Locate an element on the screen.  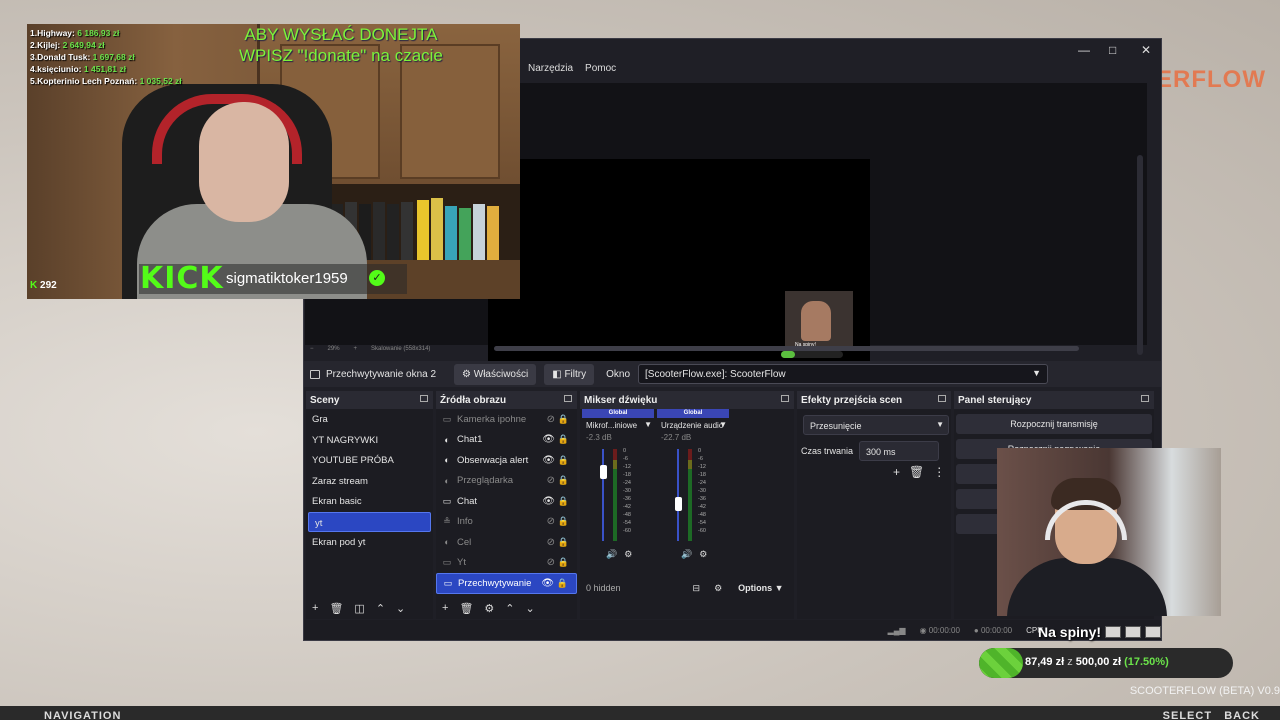
start-stream-button: Rozpocznij transmisję is located at coordinates (1054, 424).